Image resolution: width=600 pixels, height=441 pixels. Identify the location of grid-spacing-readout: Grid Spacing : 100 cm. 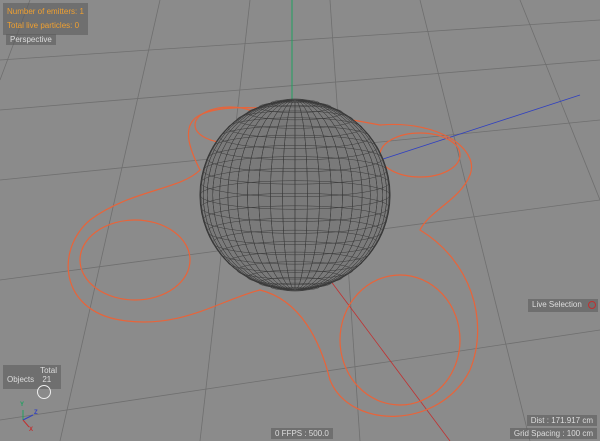
(553, 433).